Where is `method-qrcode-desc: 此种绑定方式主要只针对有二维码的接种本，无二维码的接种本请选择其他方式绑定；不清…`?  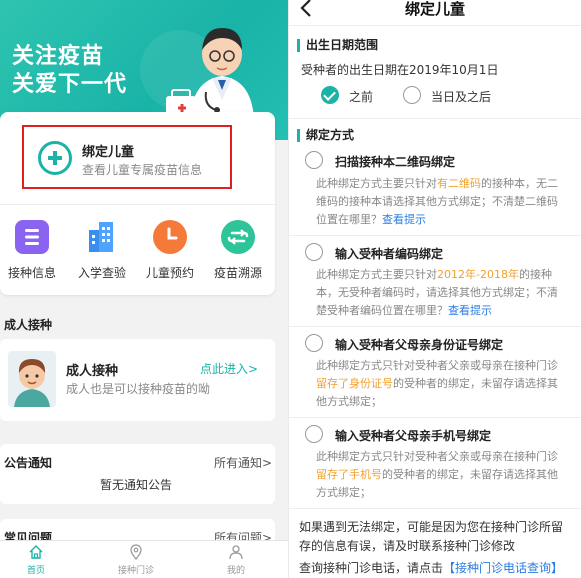 method-qrcode-desc: 此种绑定方式主要只针对有二维码的接种本，无二维码的接种本请选择其他方式绑定；不清… is located at coordinates (437, 201).